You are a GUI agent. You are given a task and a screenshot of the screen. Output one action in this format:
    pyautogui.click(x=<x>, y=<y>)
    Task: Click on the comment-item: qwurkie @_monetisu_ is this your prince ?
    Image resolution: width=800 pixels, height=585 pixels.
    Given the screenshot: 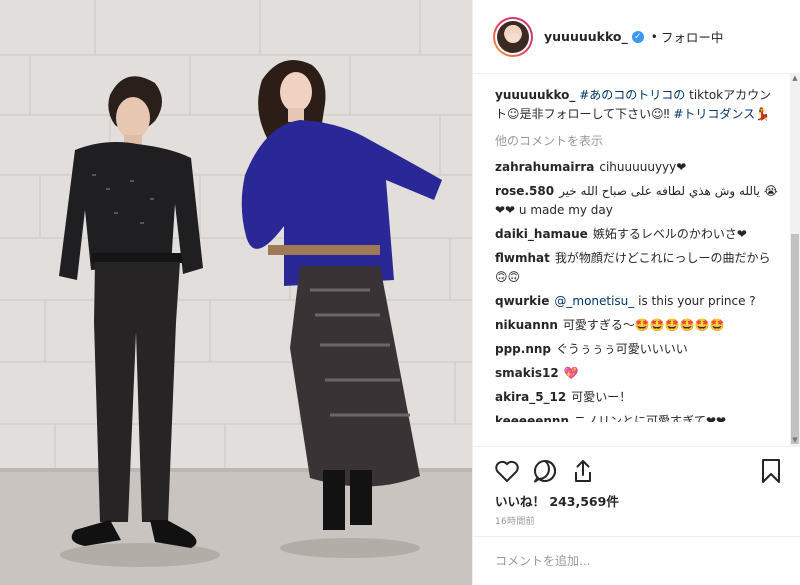 What is the action you would take?
    pyautogui.click(x=638, y=301)
    